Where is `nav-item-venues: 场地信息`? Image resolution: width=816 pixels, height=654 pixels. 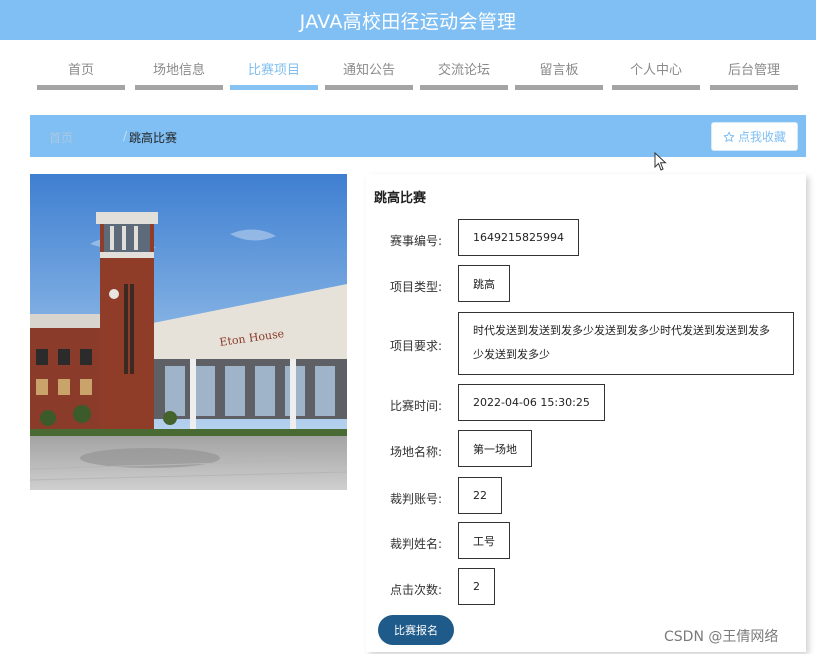 nav-item-venues: 场地信息 is located at coordinates (179, 71).